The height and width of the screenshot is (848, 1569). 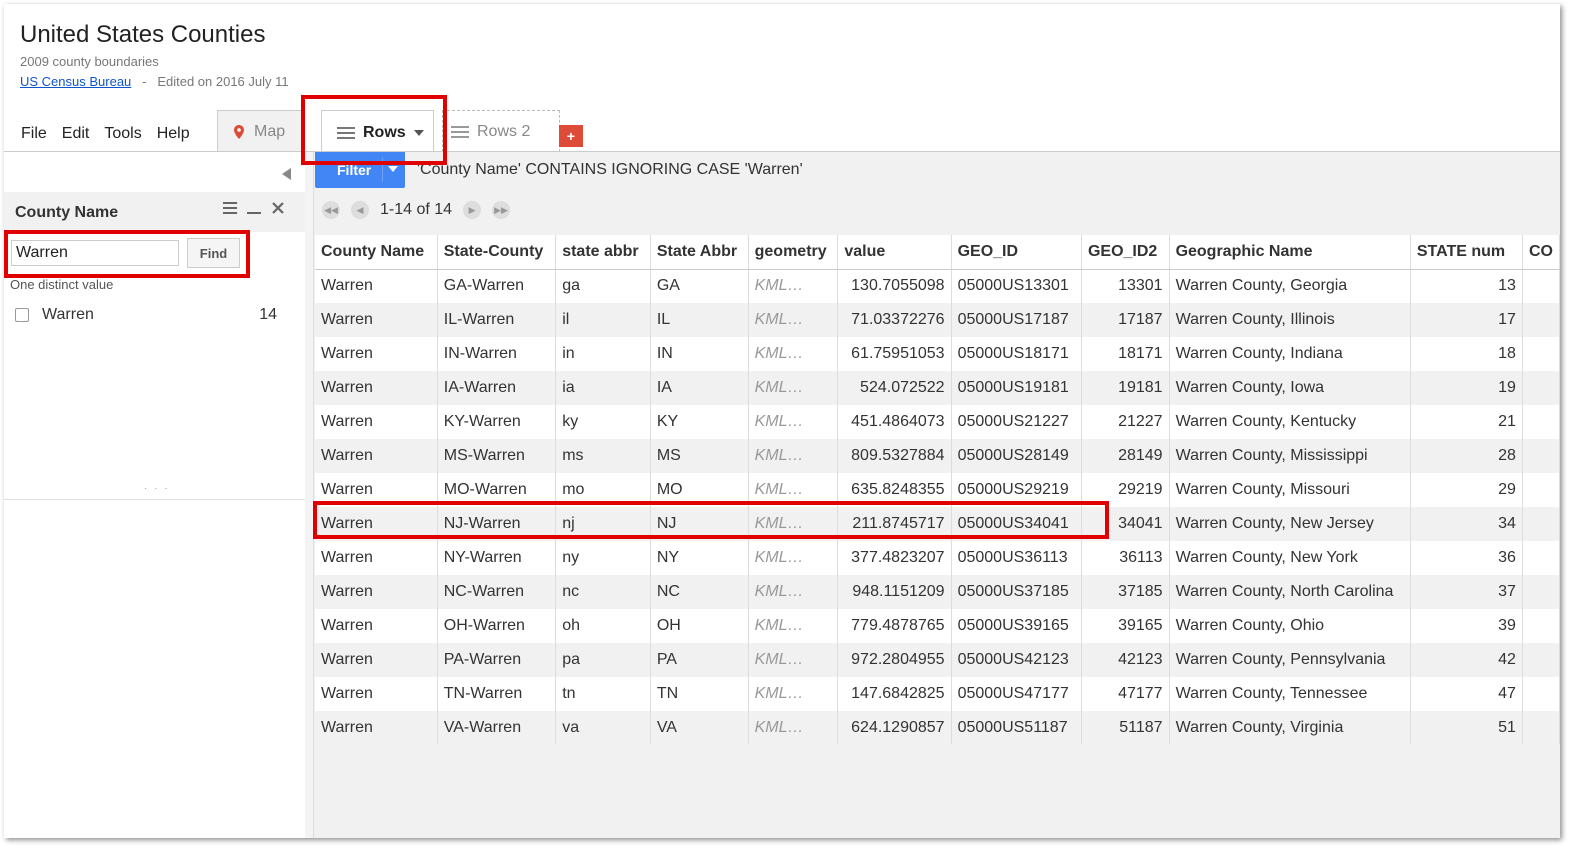 I want to click on table-cell: Warren, so click(x=376, y=694).